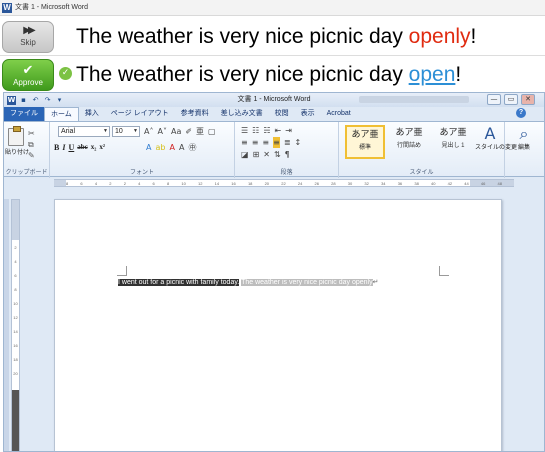  I want to click on style-heading-1-sample: あア亜, so click(453, 133).